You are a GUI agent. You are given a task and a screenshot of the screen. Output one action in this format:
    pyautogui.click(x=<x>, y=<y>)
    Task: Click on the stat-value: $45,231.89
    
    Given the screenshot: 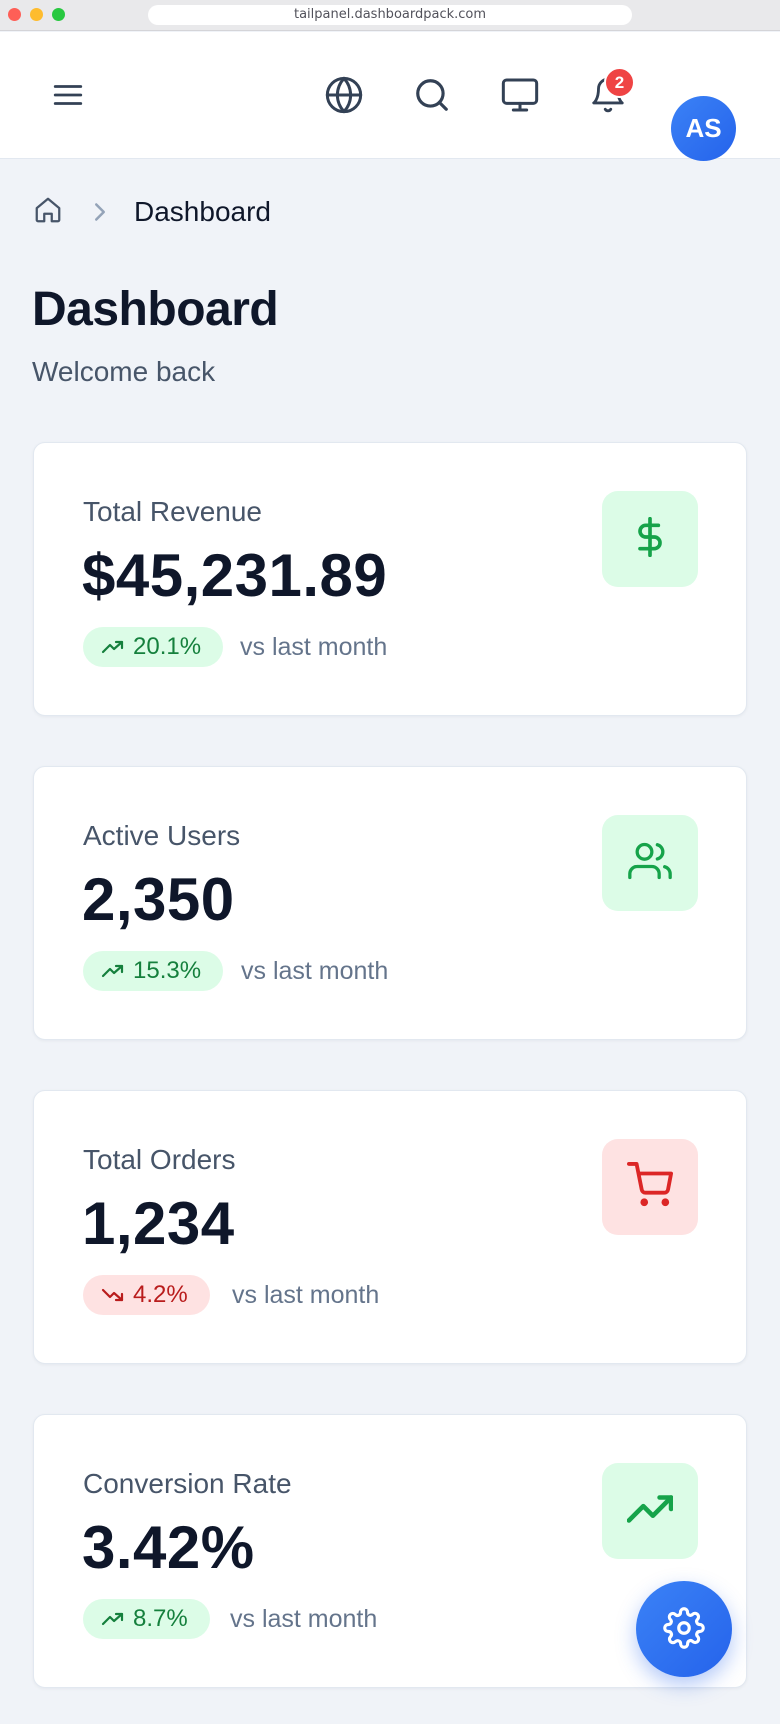 What is the action you would take?
    pyautogui.click(x=235, y=575)
    